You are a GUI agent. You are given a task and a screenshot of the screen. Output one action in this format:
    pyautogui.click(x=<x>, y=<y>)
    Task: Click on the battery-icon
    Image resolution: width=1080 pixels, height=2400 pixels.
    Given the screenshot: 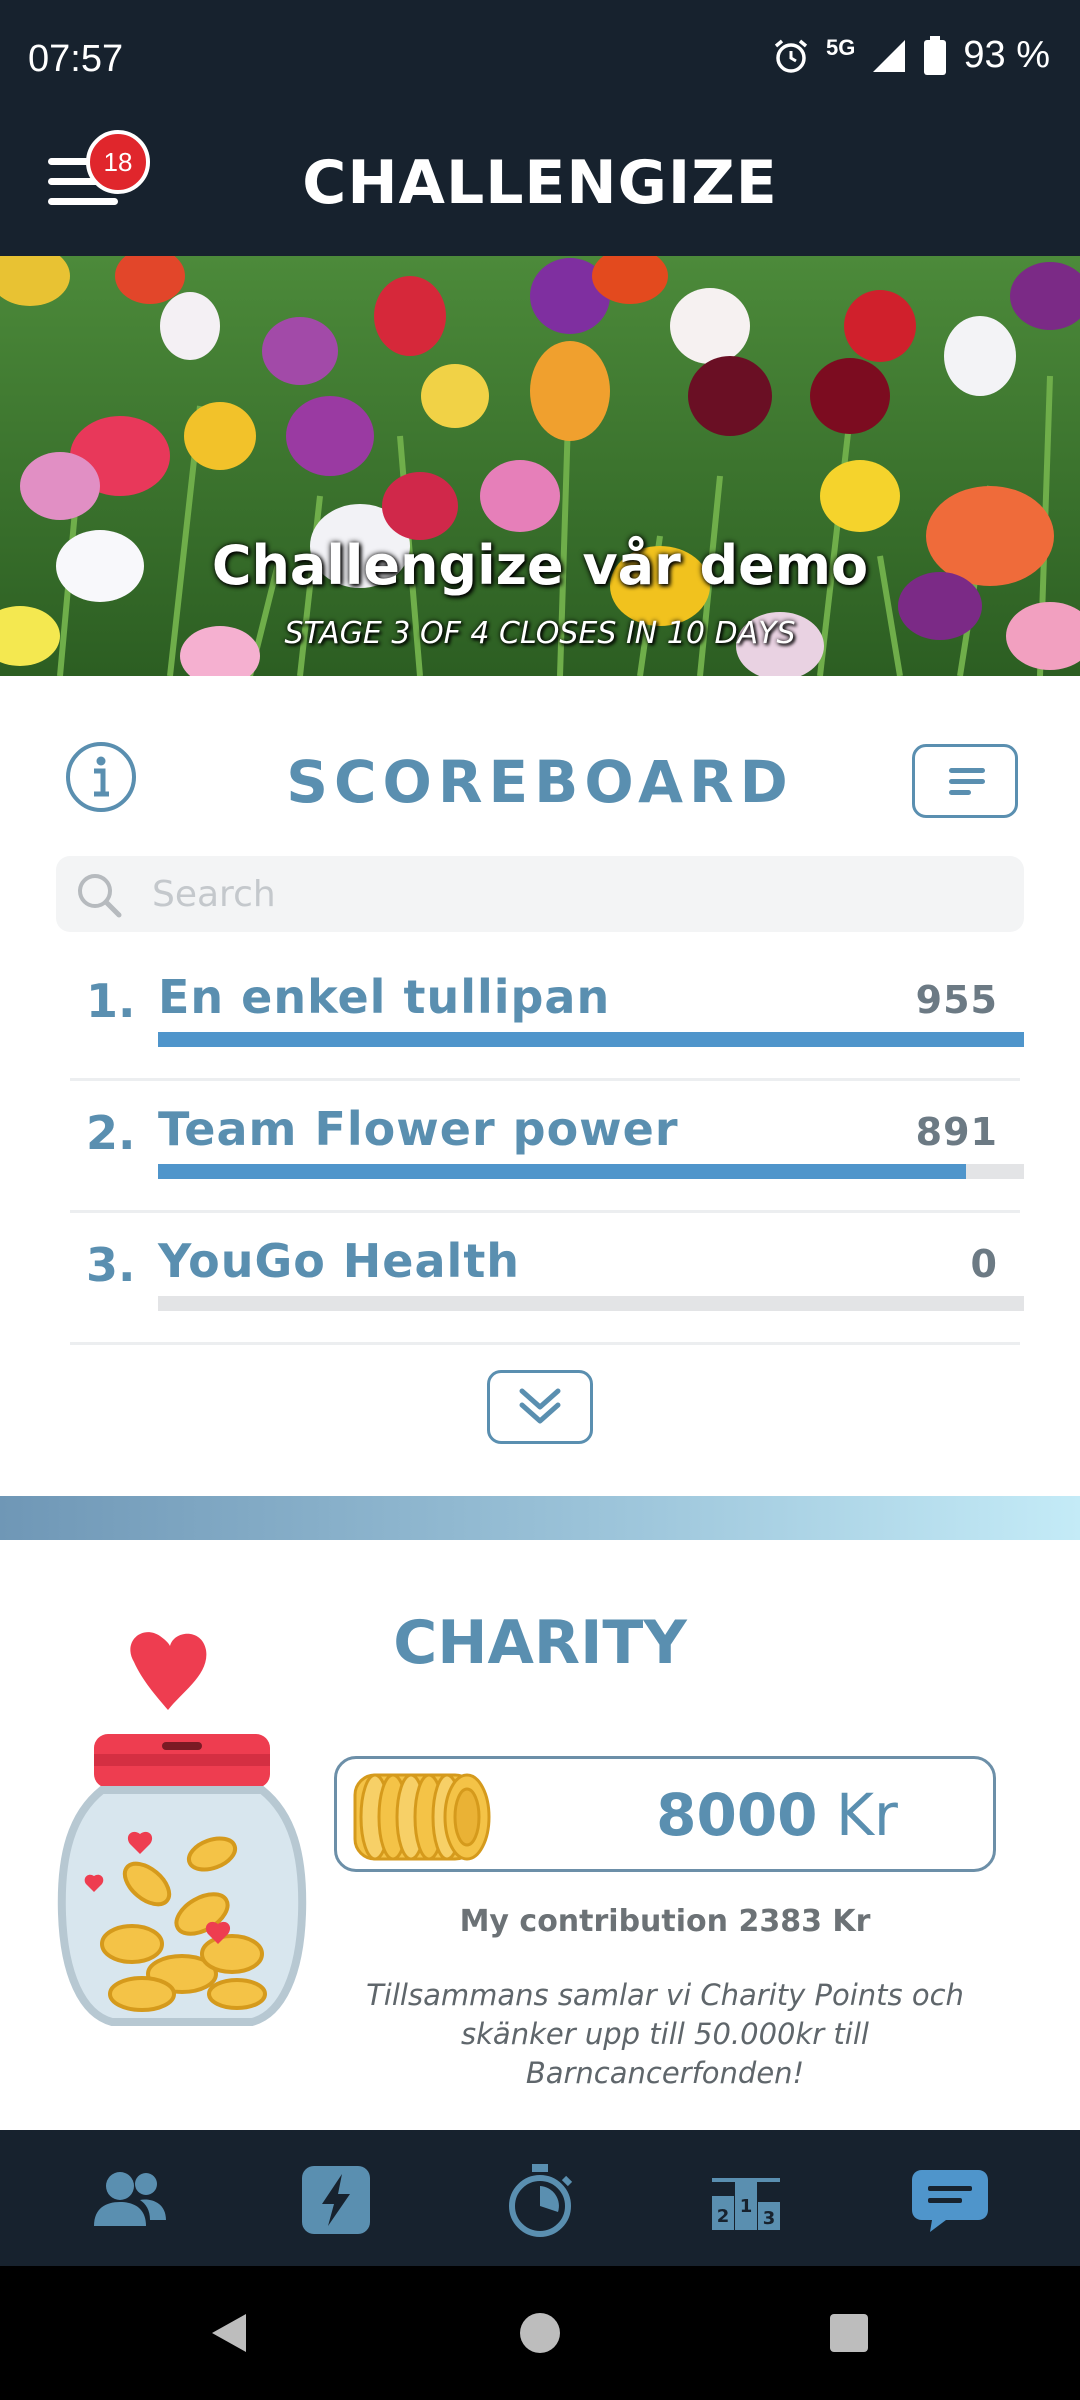 What is the action you would take?
    pyautogui.click(x=935, y=55)
    